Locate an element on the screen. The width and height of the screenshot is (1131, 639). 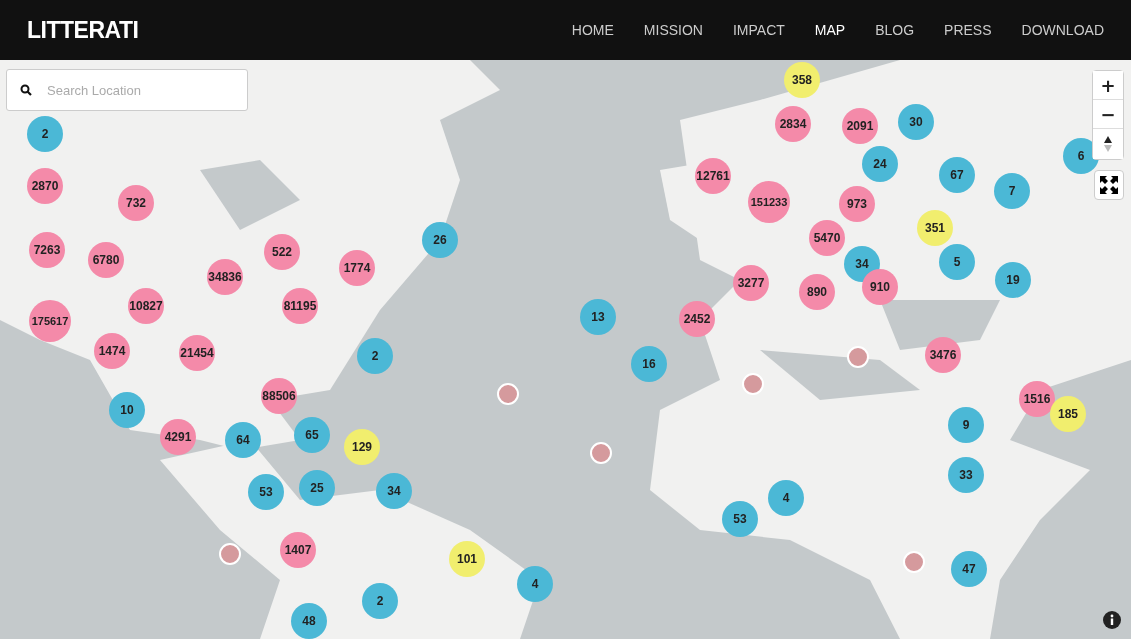
zoom-button: + is located at coordinates (1108, 85).